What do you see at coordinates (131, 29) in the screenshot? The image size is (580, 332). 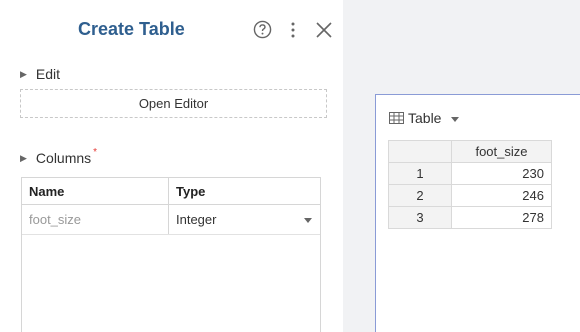 I see `panel-title: Create Table` at bounding box center [131, 29].